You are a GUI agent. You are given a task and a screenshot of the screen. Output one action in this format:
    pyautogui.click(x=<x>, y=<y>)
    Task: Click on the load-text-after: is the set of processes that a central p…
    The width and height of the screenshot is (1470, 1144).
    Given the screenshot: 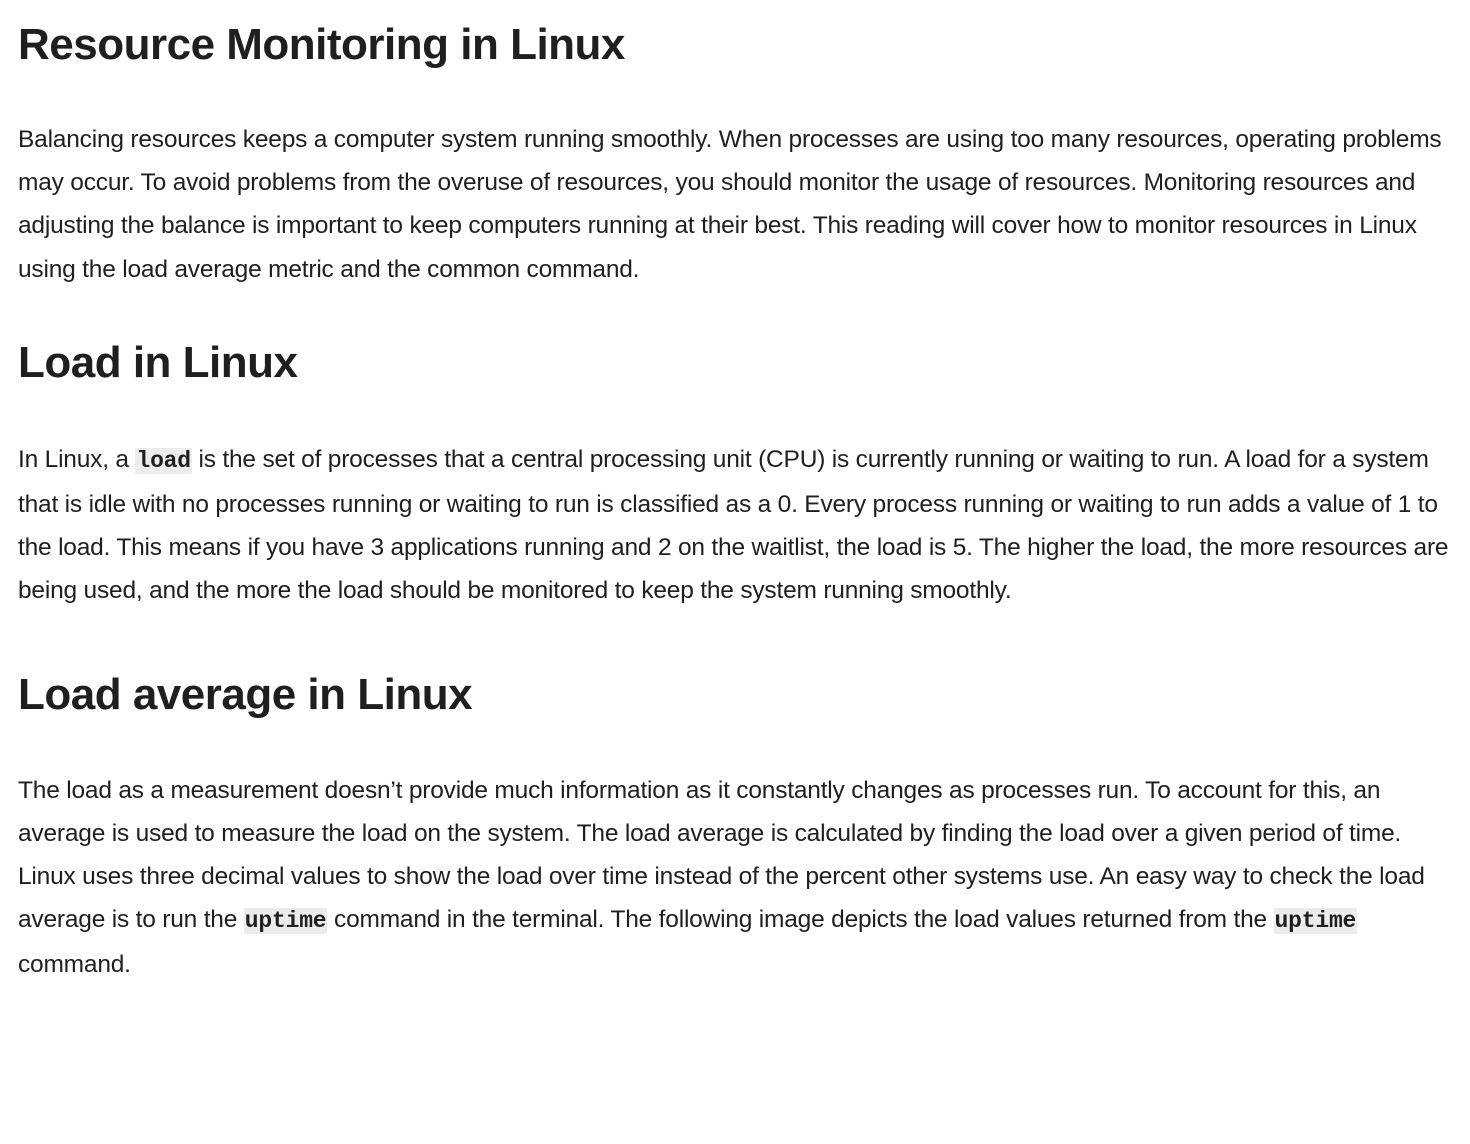 What is the action you would take?
    pyautogui.click(x=733, y=525)
    